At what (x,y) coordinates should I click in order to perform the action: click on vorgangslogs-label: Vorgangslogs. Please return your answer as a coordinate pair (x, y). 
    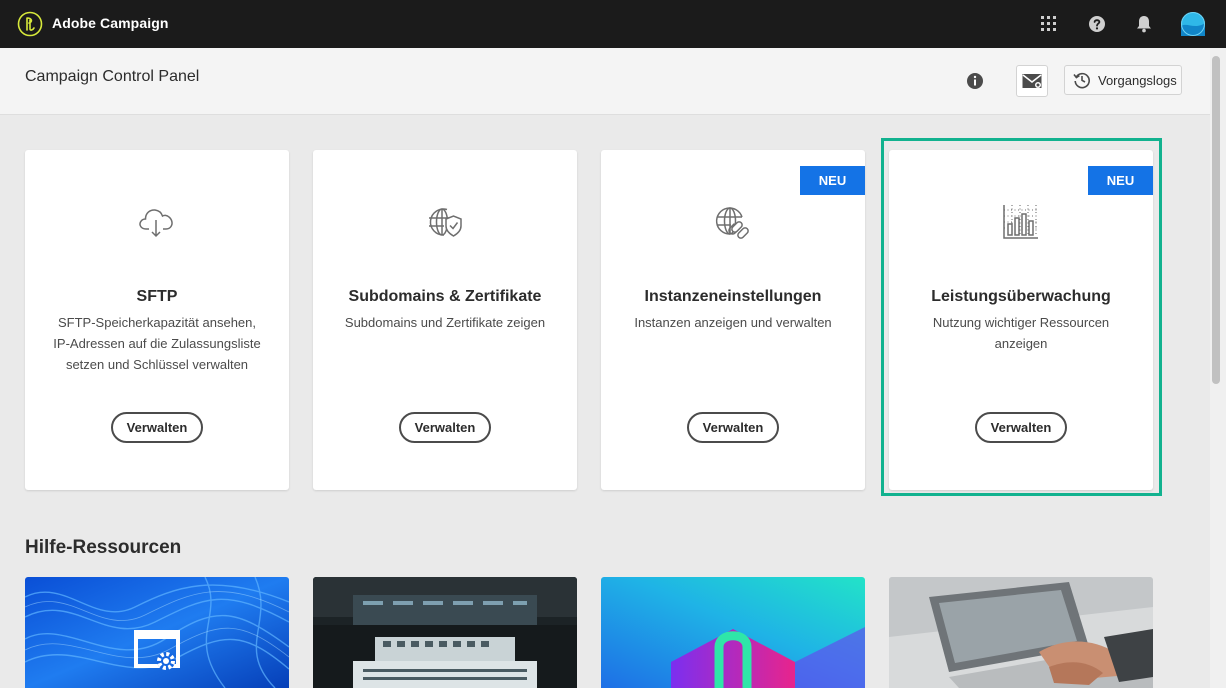
    Looking at the image, I should click on (1137, 80).